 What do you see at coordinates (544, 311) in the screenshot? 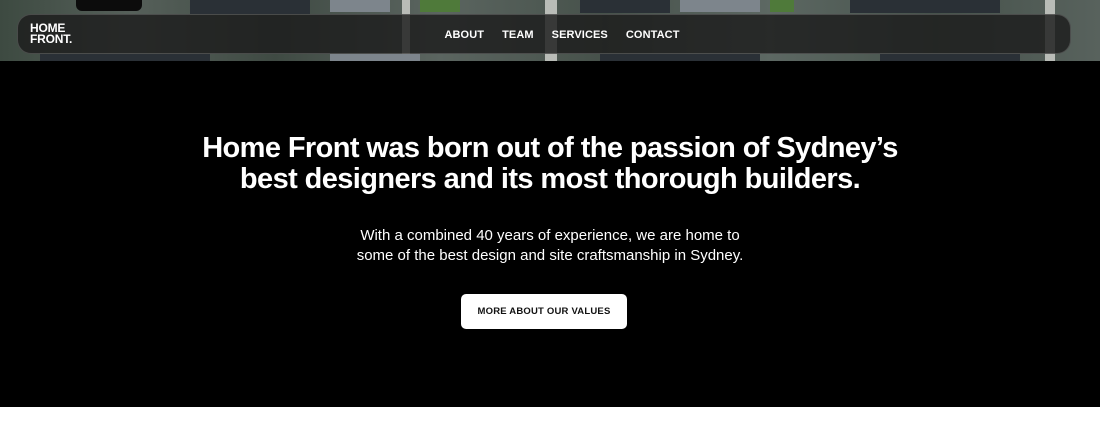
I see `more-about-values-button: MORE ABOUT OUR VALUES` at bounding box center [544, 311].